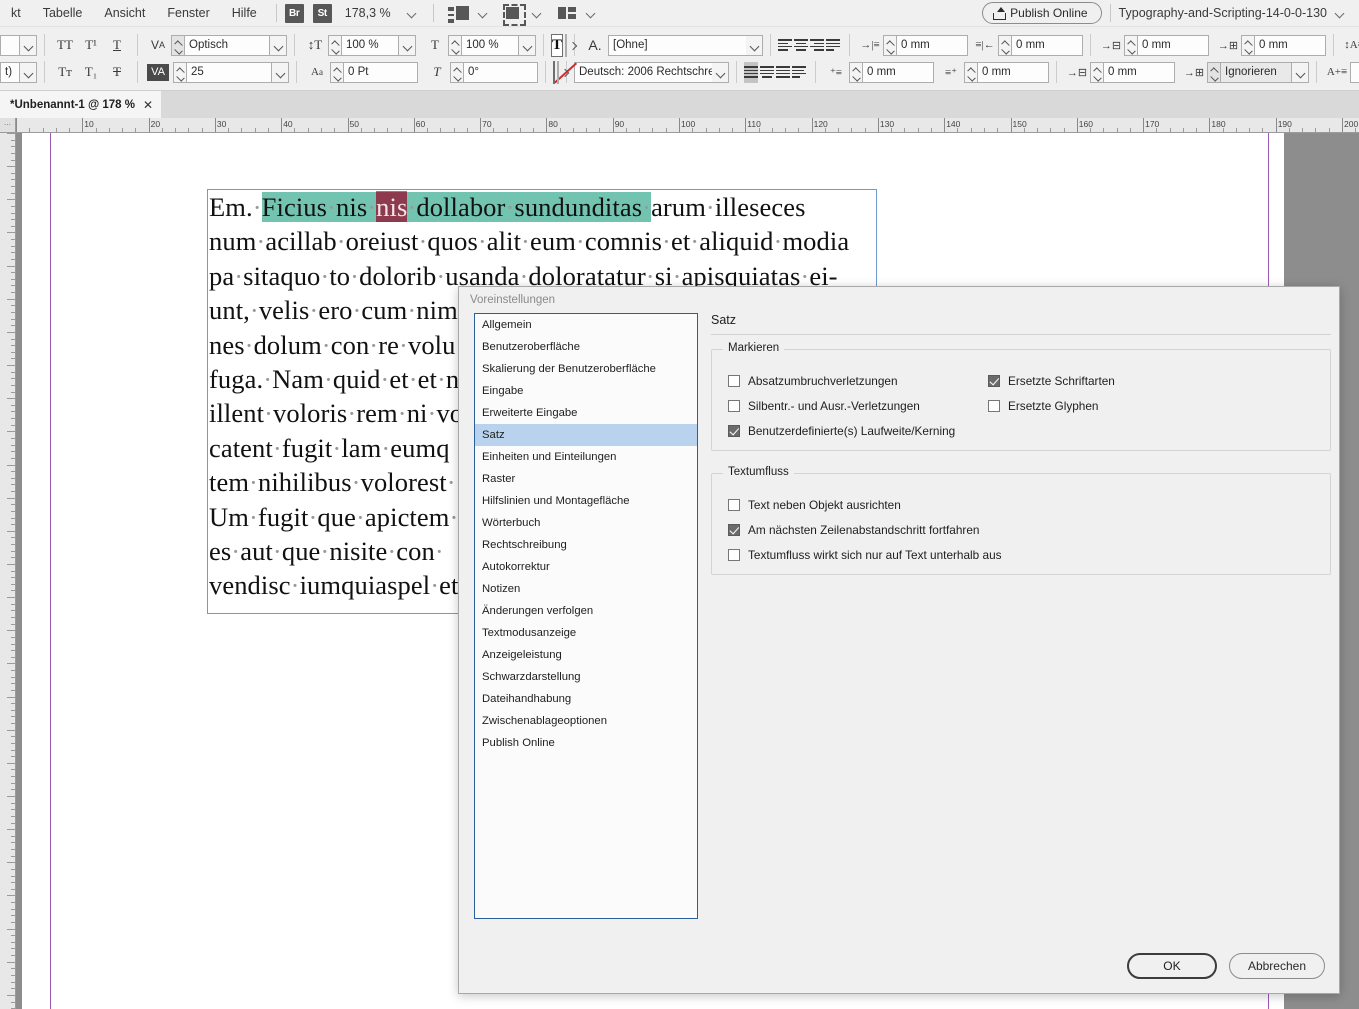  Describe the element at coordinates (322, 13) in the screenshot. I see `stock-icon: St` at that location.